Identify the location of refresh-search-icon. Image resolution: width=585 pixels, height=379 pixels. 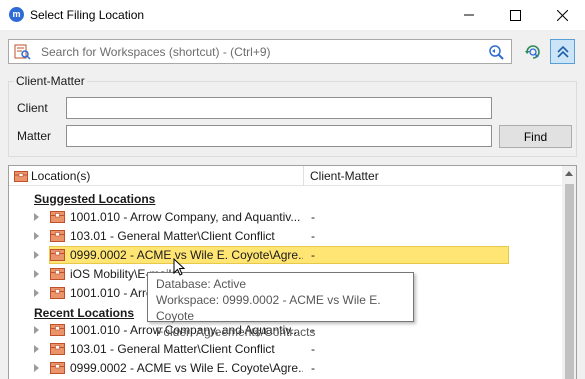
(532, 51).